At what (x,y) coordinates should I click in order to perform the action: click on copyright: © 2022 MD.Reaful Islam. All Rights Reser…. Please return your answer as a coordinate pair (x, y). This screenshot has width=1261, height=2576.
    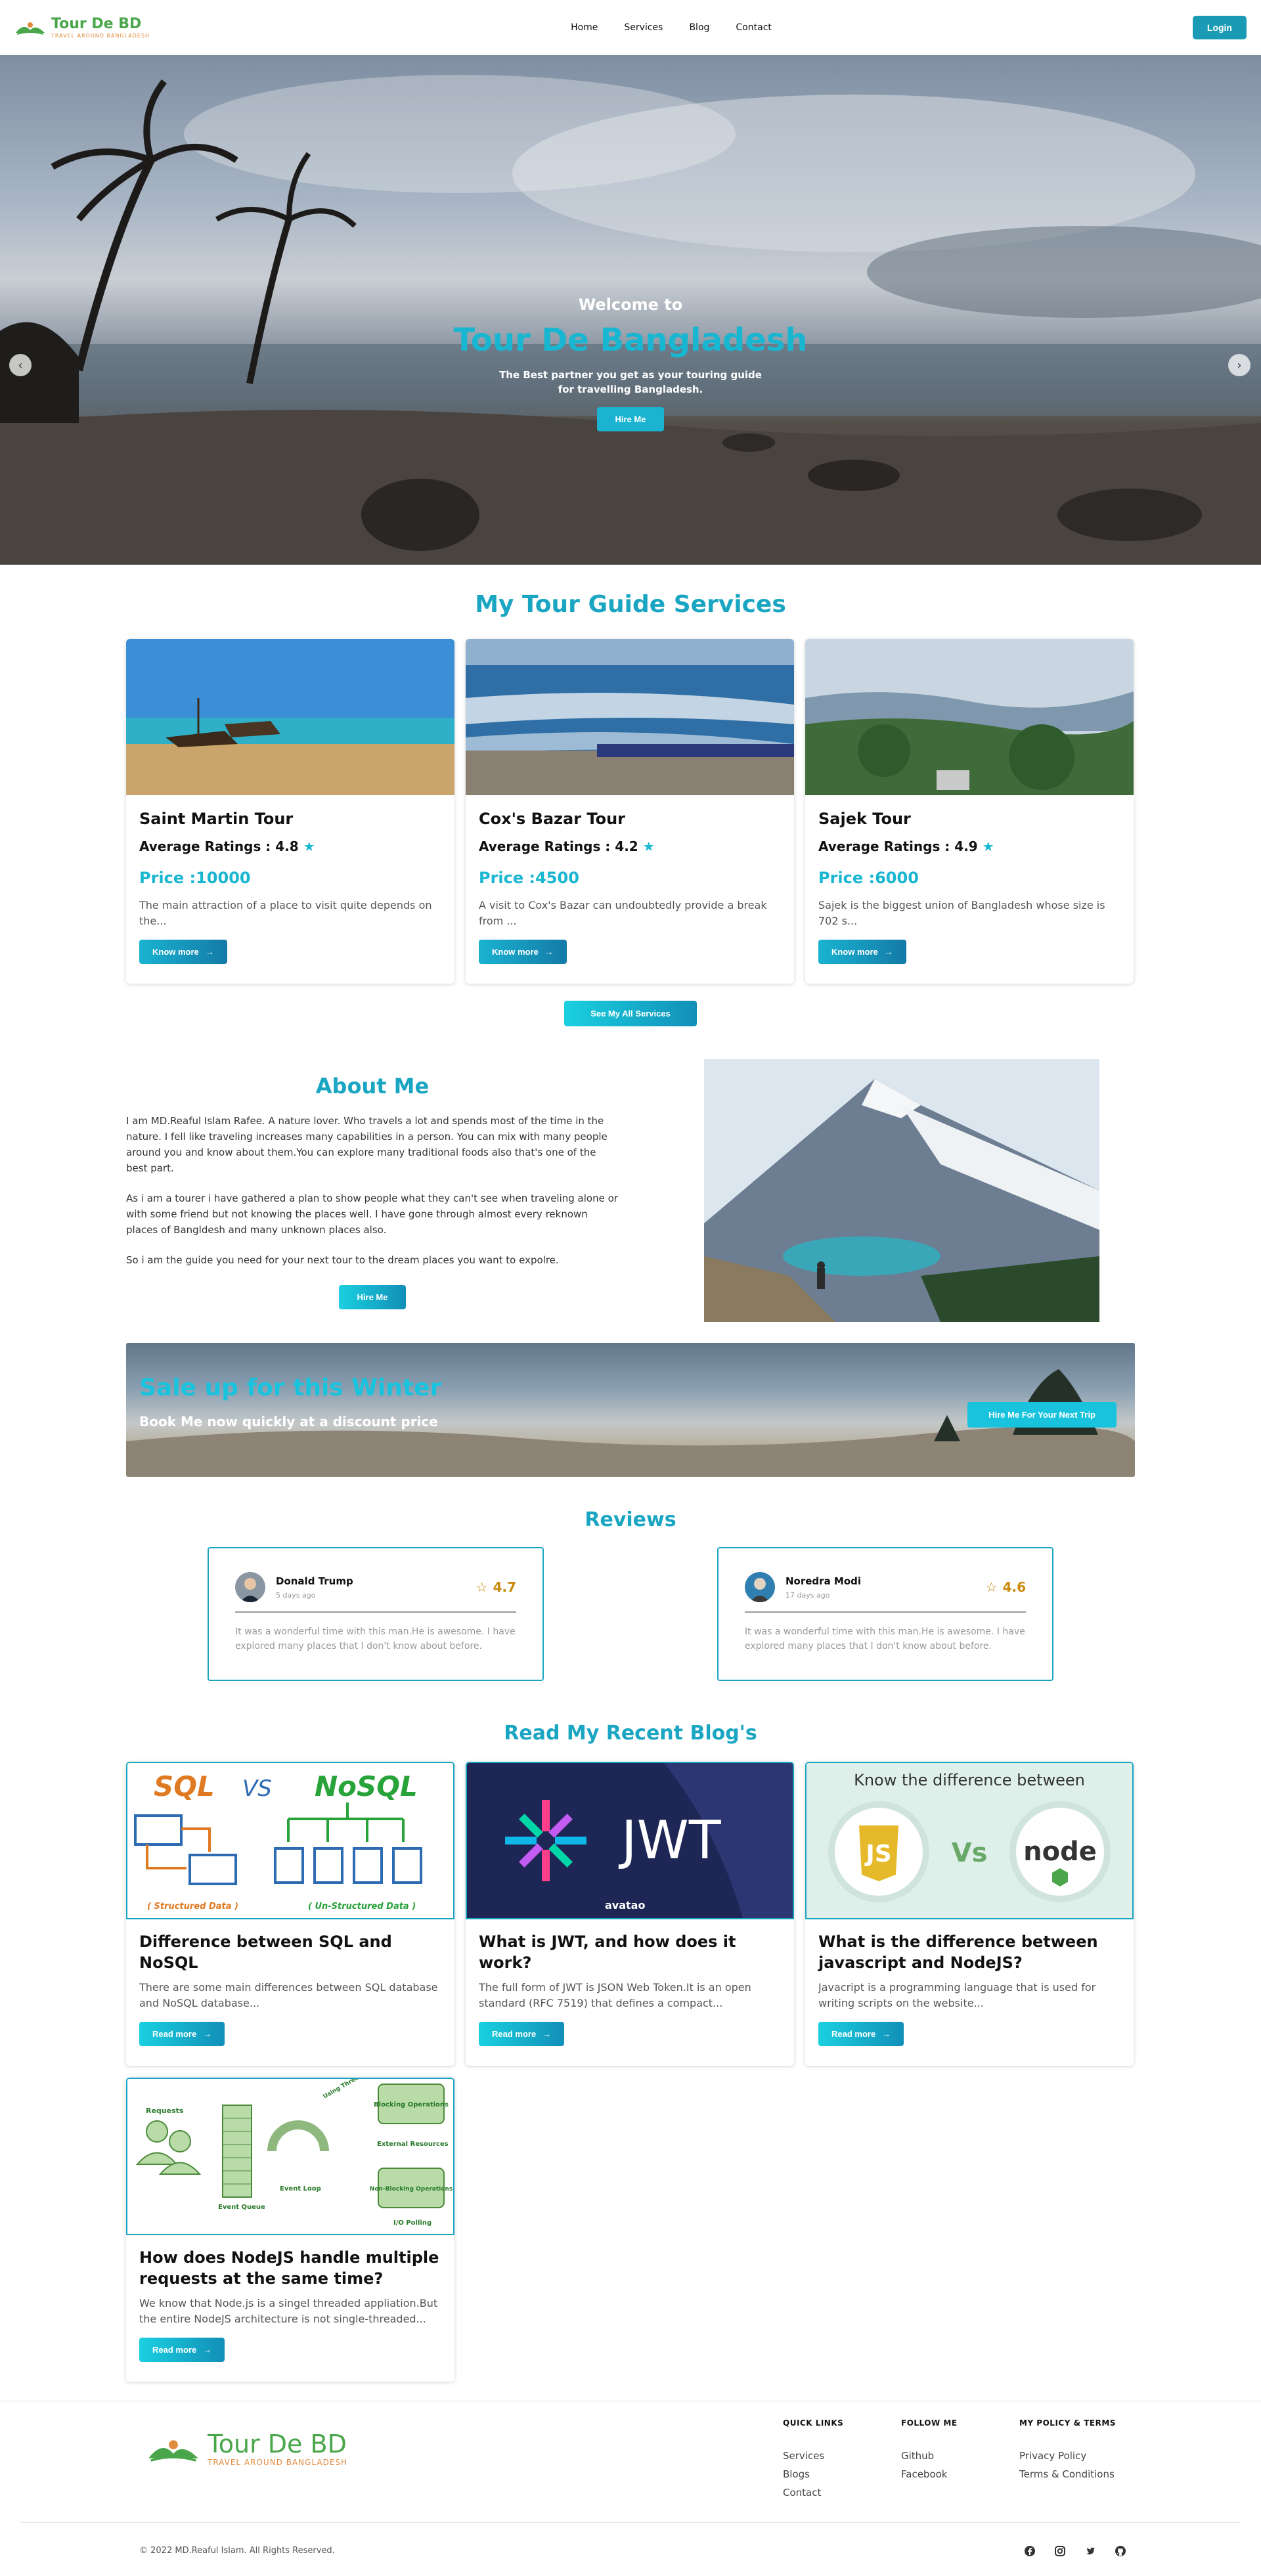
    Looking at the image, I should click on (237, 2551).